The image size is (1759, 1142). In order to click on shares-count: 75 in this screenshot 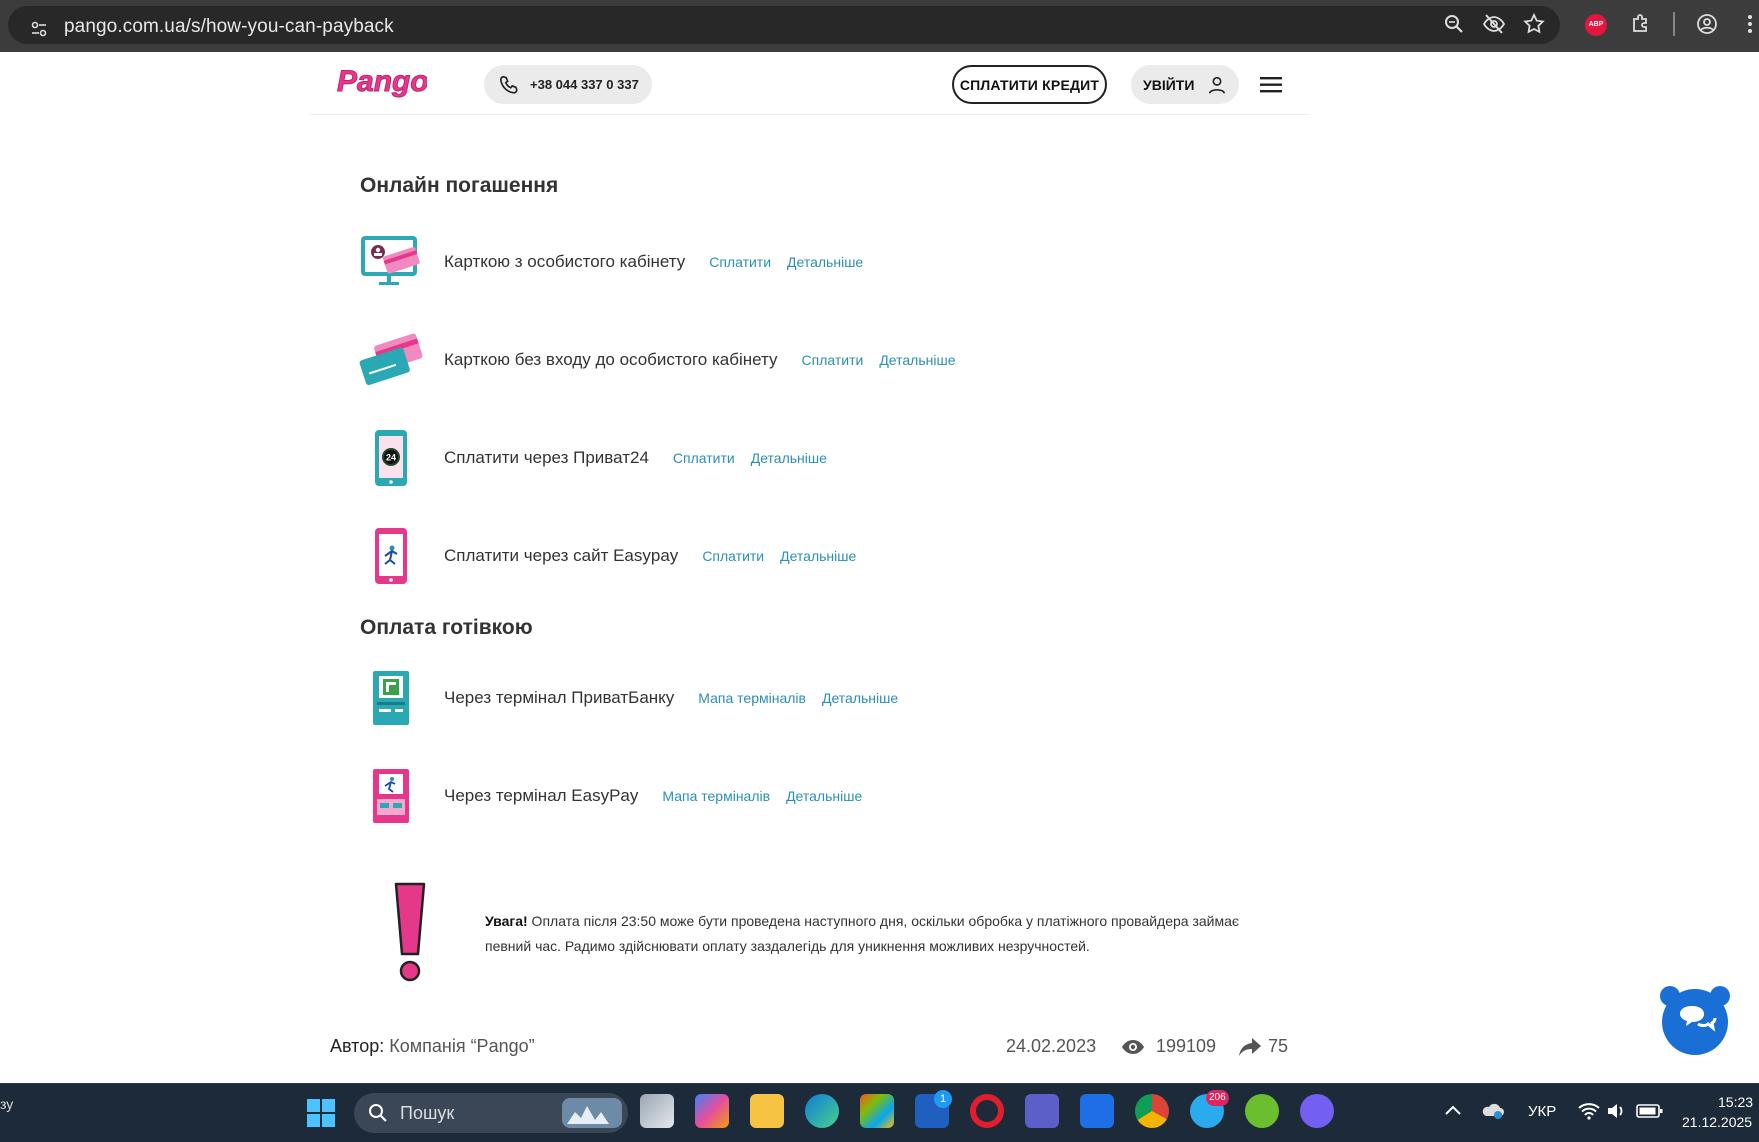, I will do `click(1278, 1046)`.